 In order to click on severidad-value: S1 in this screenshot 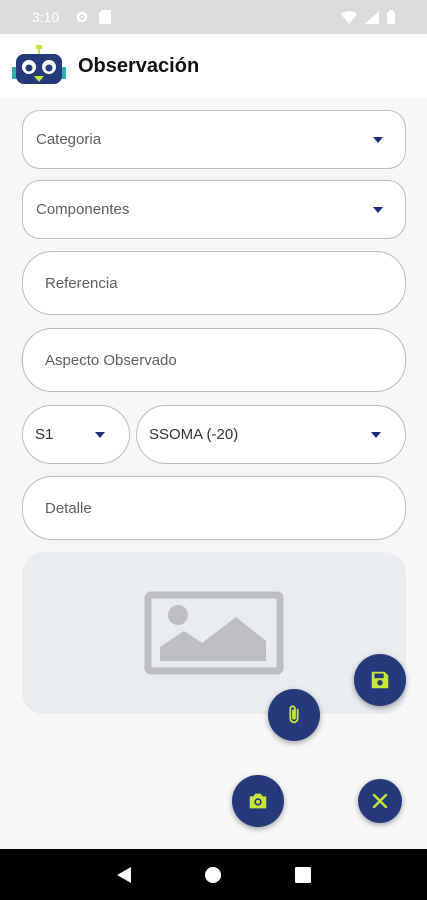, I will do `click(44, 434)`.